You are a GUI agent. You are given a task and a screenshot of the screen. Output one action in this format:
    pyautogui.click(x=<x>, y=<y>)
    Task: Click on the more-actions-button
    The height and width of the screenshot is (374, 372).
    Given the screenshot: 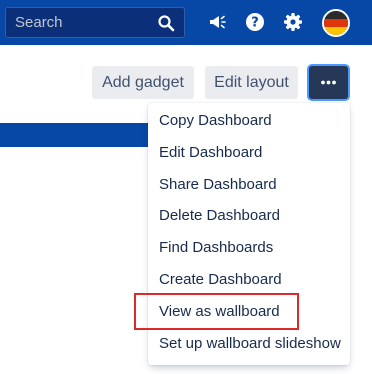 What is the action you would take?
    pyautogui.click(x=328, y=82)
    